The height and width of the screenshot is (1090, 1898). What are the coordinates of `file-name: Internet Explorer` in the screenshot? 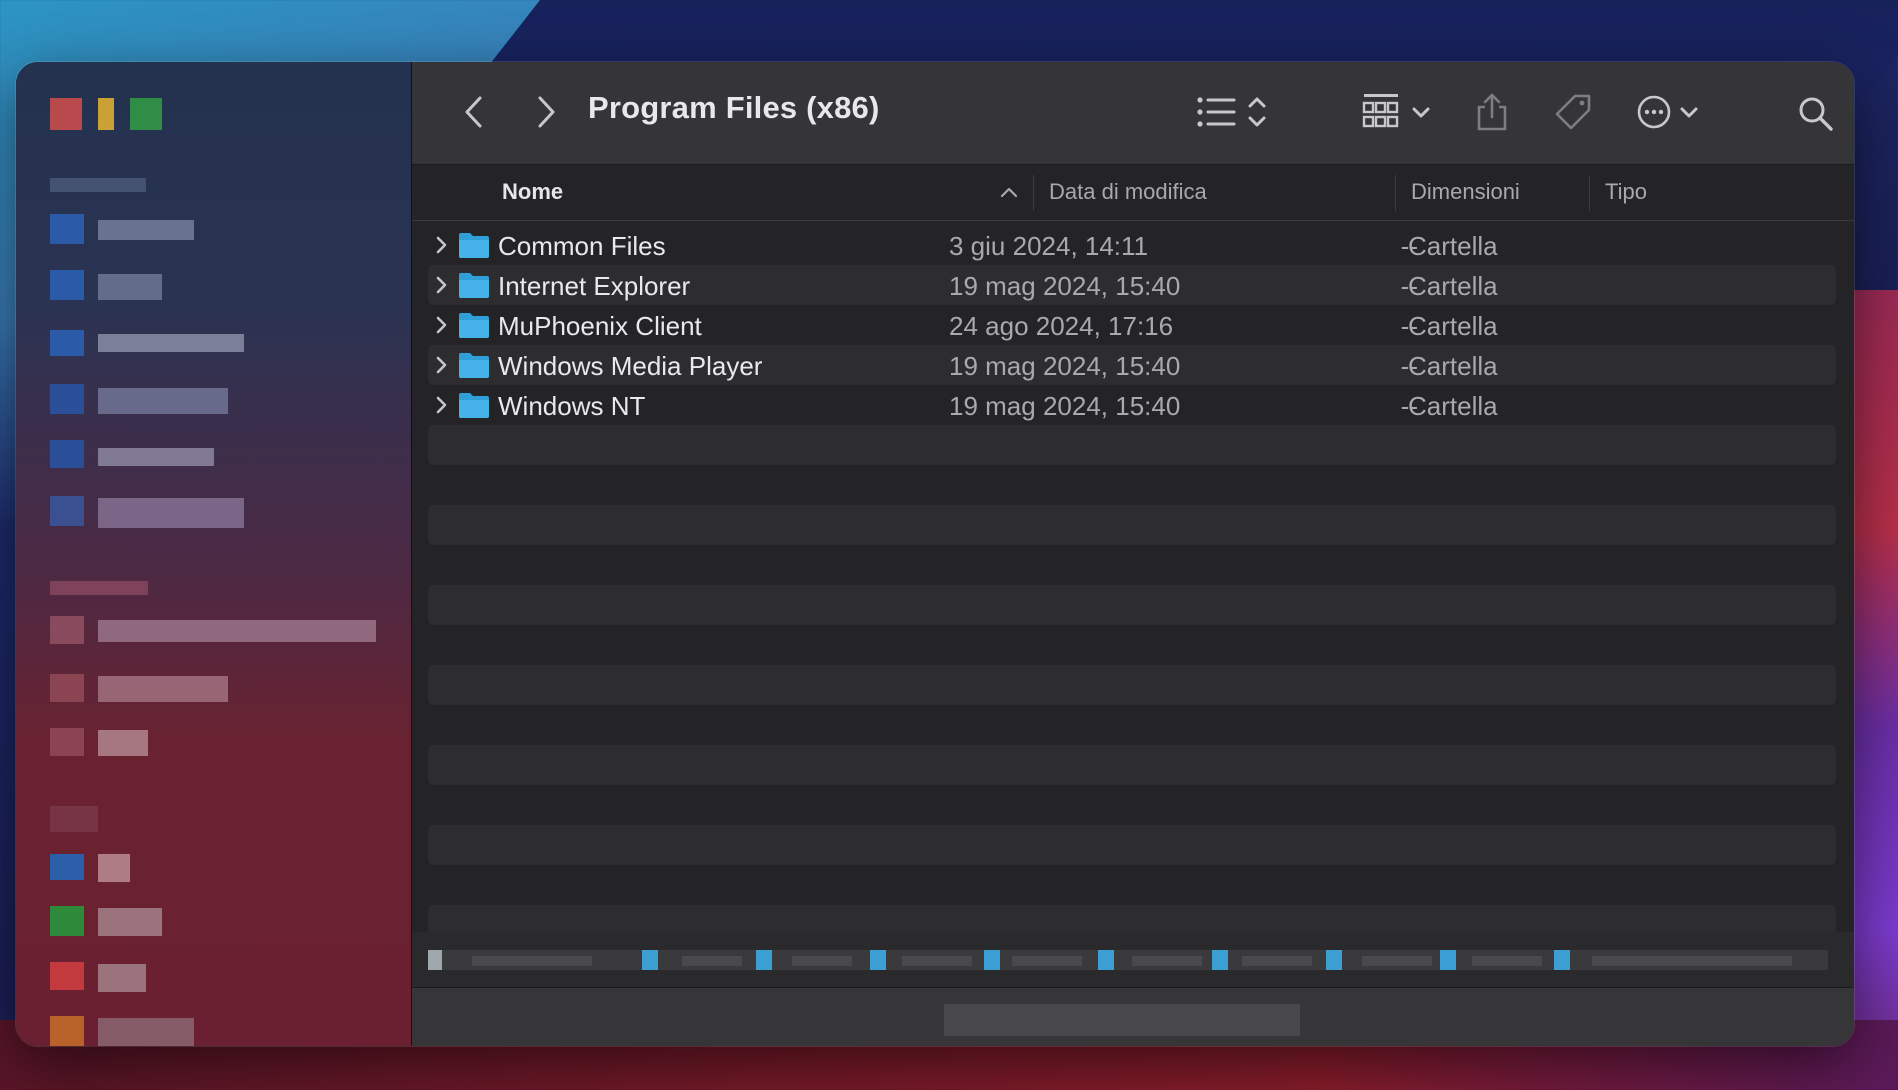 It's located at (594, 286).